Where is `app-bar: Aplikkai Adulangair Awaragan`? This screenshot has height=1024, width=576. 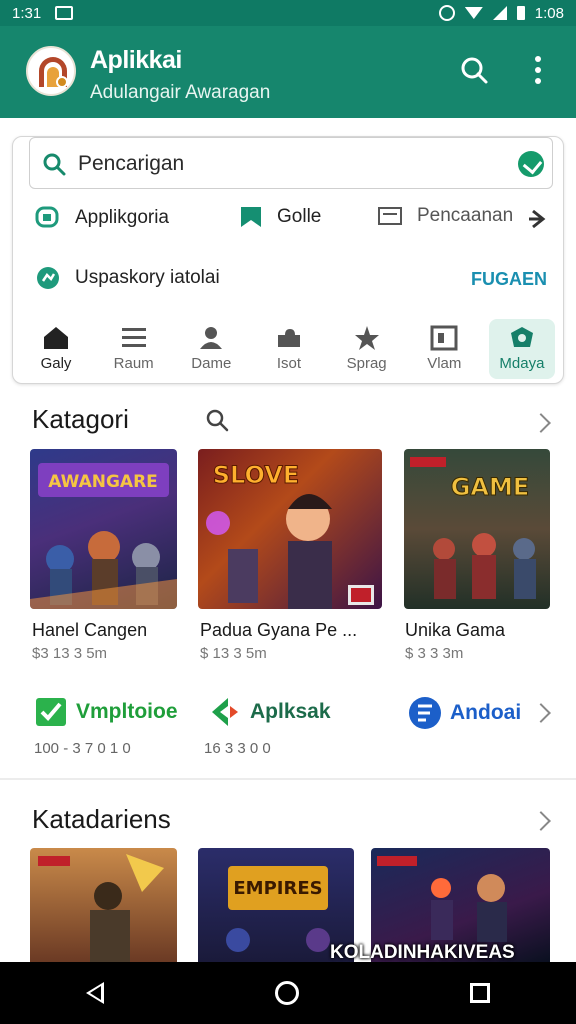
app-bar: Aplikkai Adulangair Awaragan is located at coordinates (288, 85).